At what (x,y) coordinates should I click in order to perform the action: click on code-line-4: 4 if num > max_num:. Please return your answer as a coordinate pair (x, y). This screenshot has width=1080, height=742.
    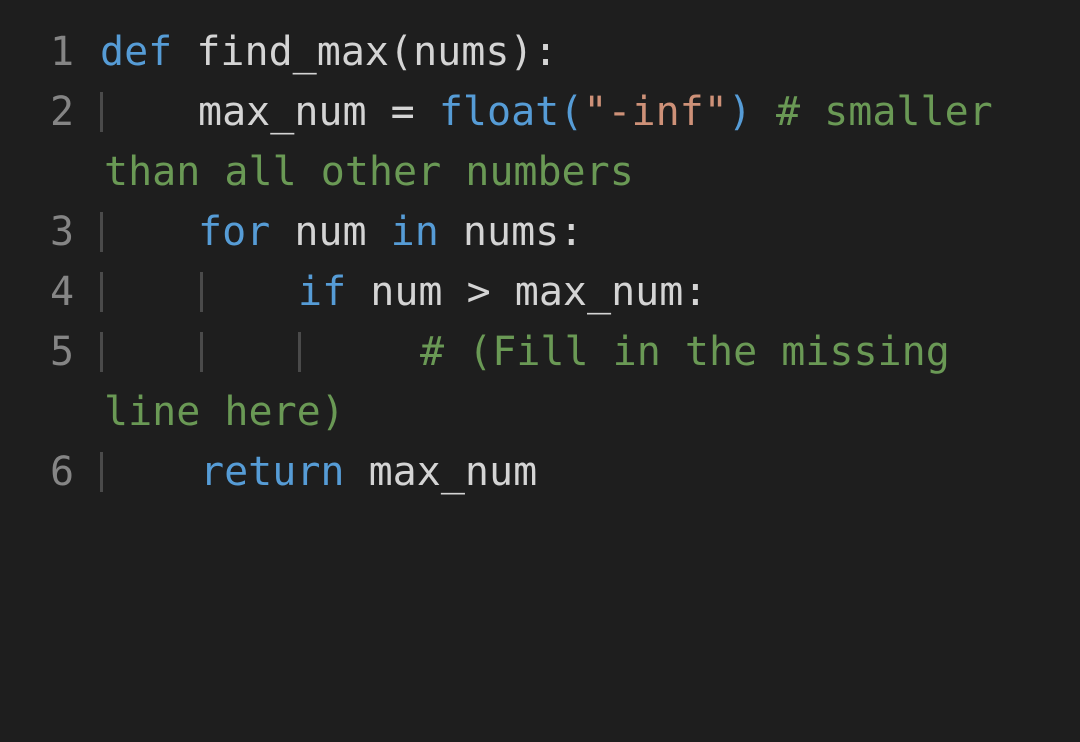
    Looking at the image, I should click on (353, 292).